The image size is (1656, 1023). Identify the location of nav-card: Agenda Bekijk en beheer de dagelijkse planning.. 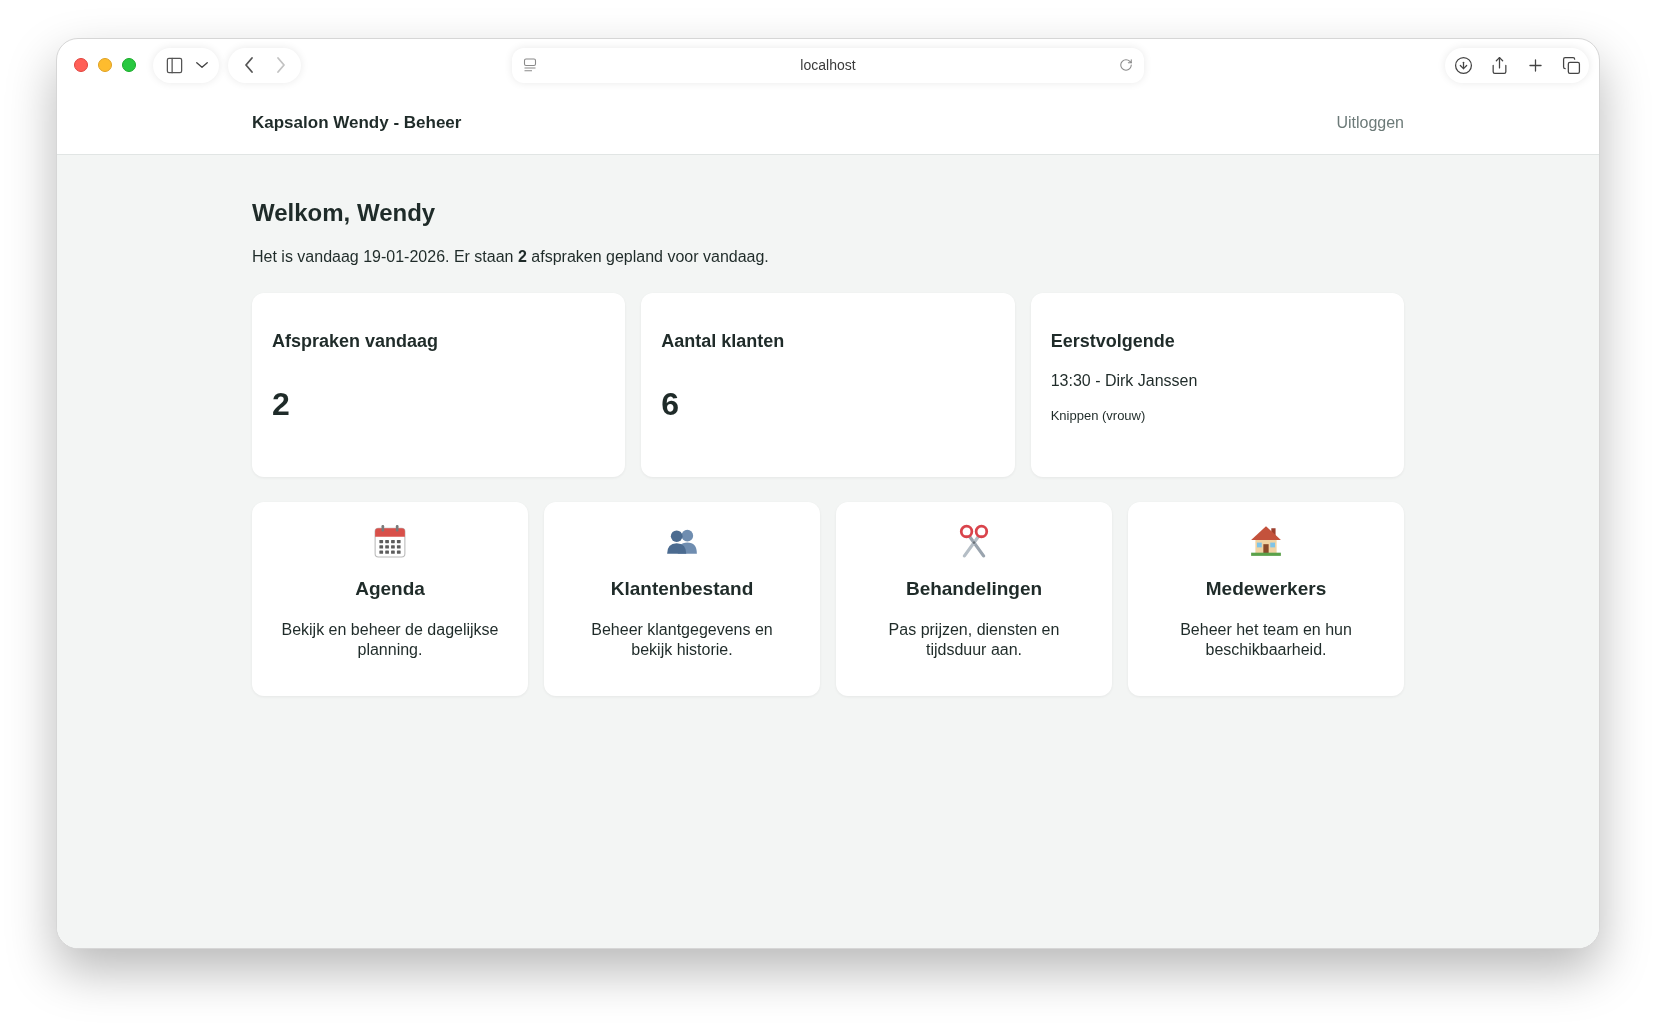
(390, 599).